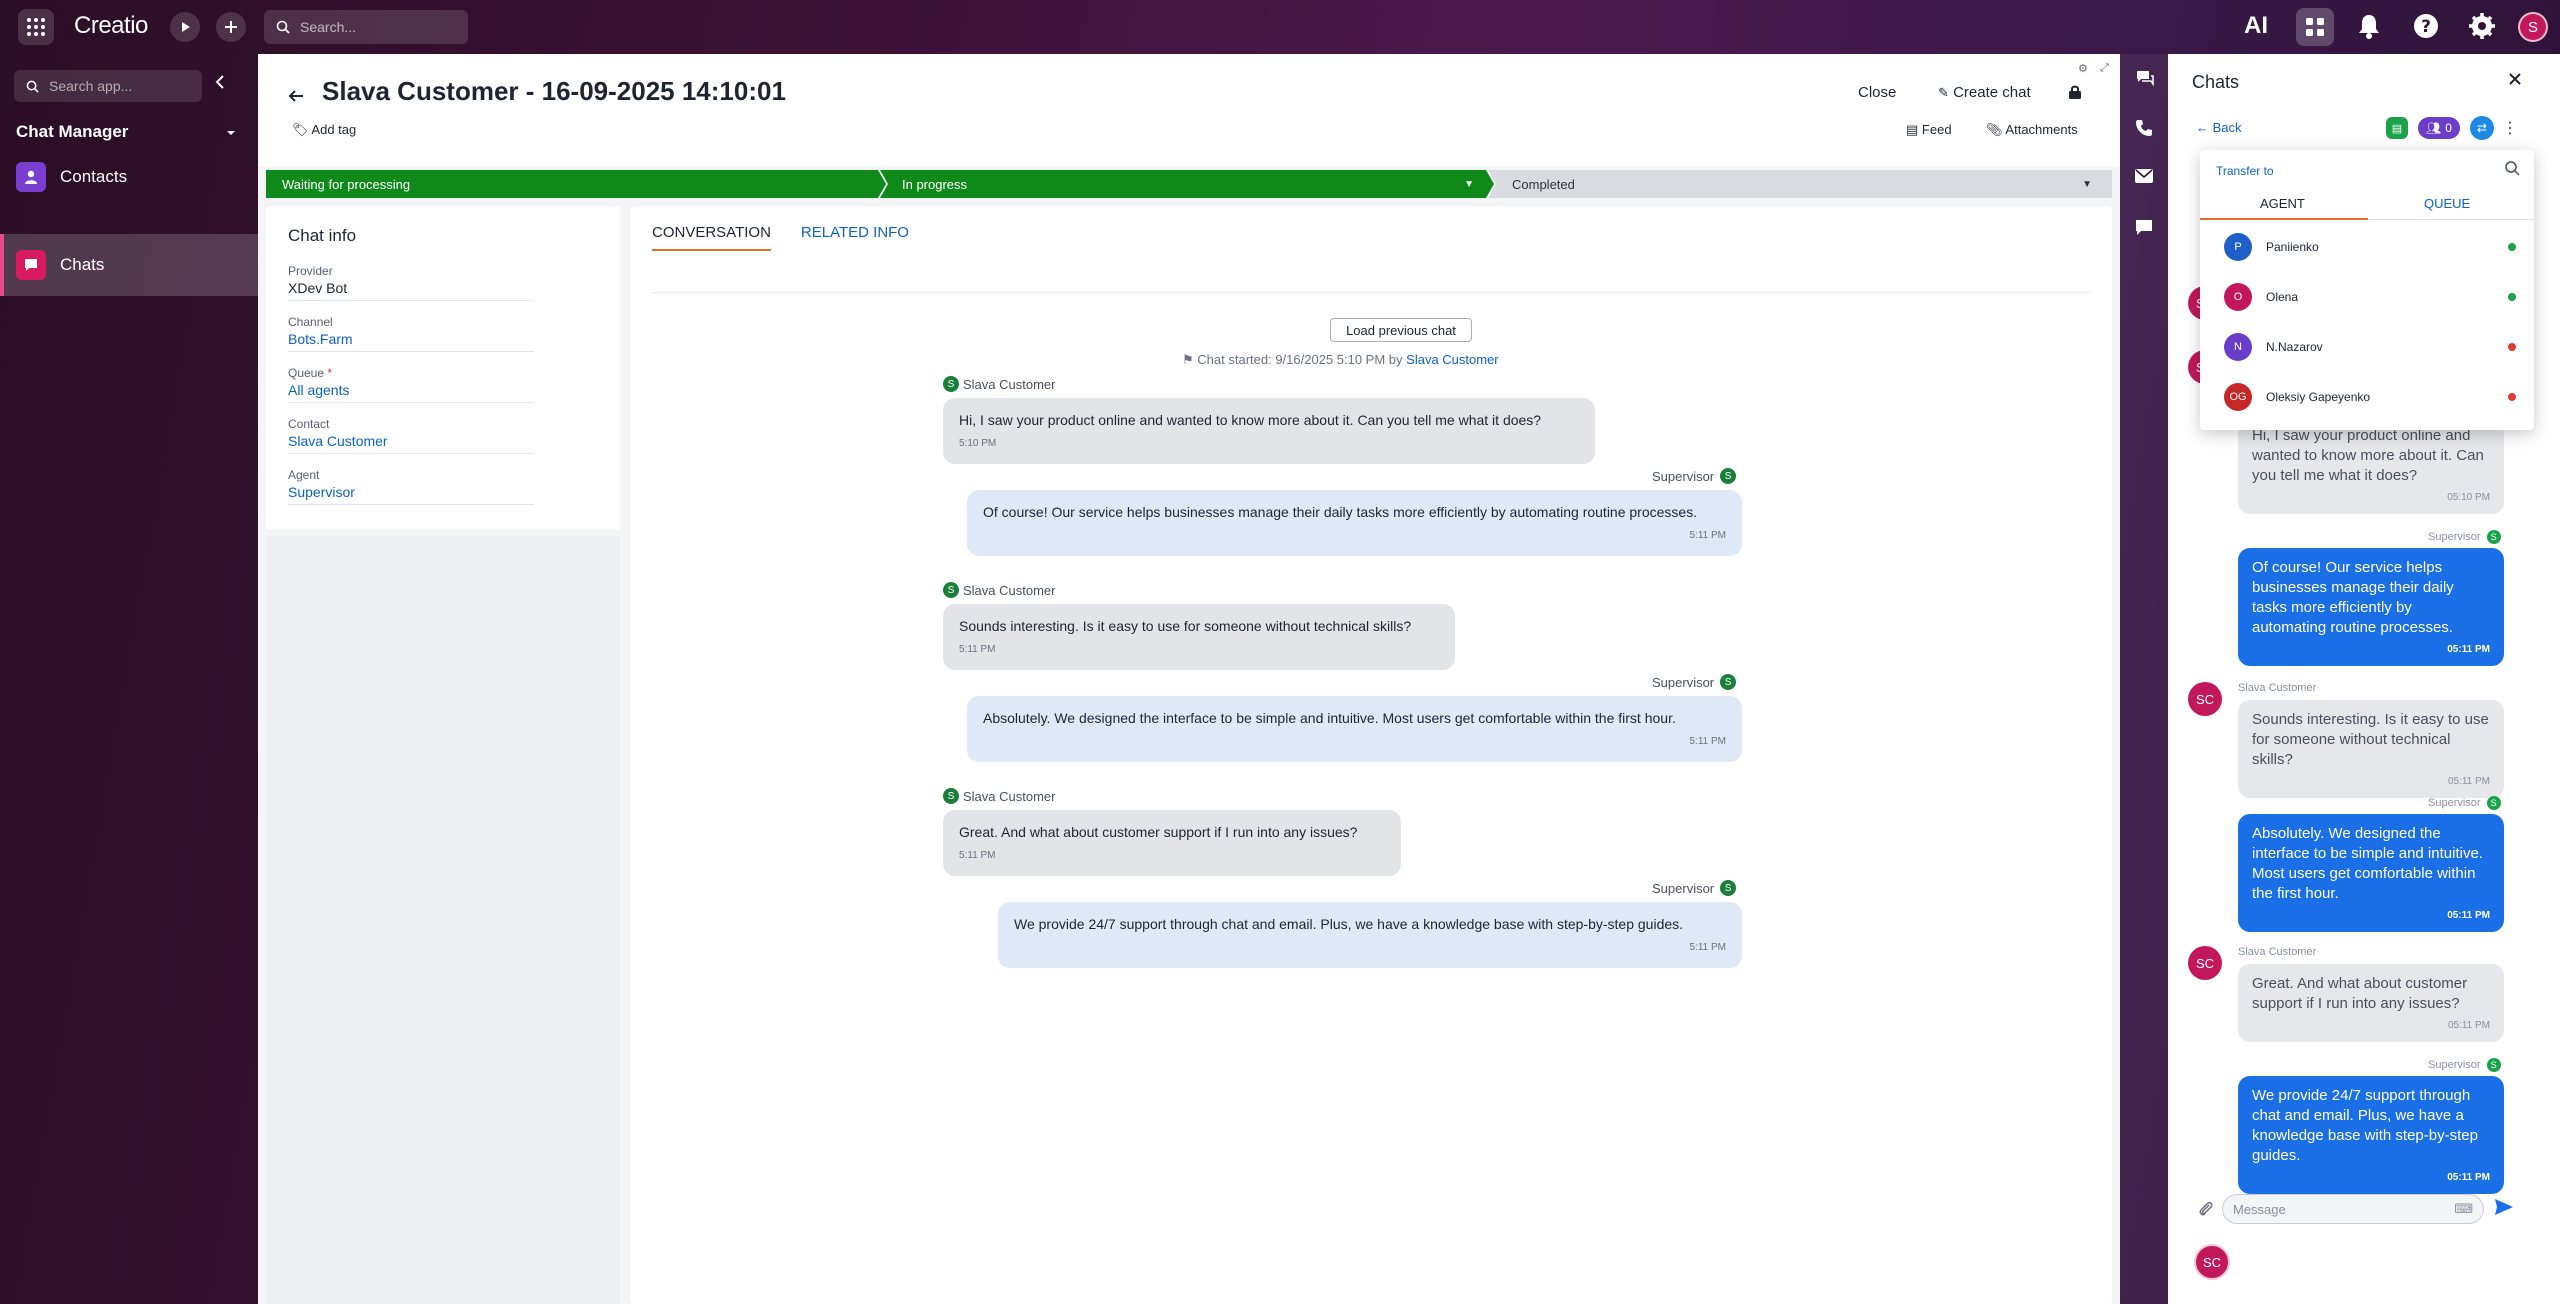 This screenshot has height=1304, width=2560. Describe the element at coordinates (2374, 297) in the screenshot. I see `agent-option: O Olena` at that location.